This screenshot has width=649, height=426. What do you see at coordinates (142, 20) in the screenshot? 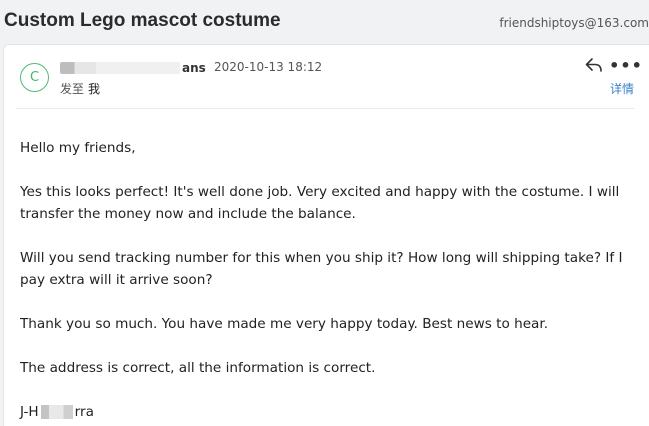
I see `email-subject: Custom Lego mascot costume` at bounding box center [142, 20].